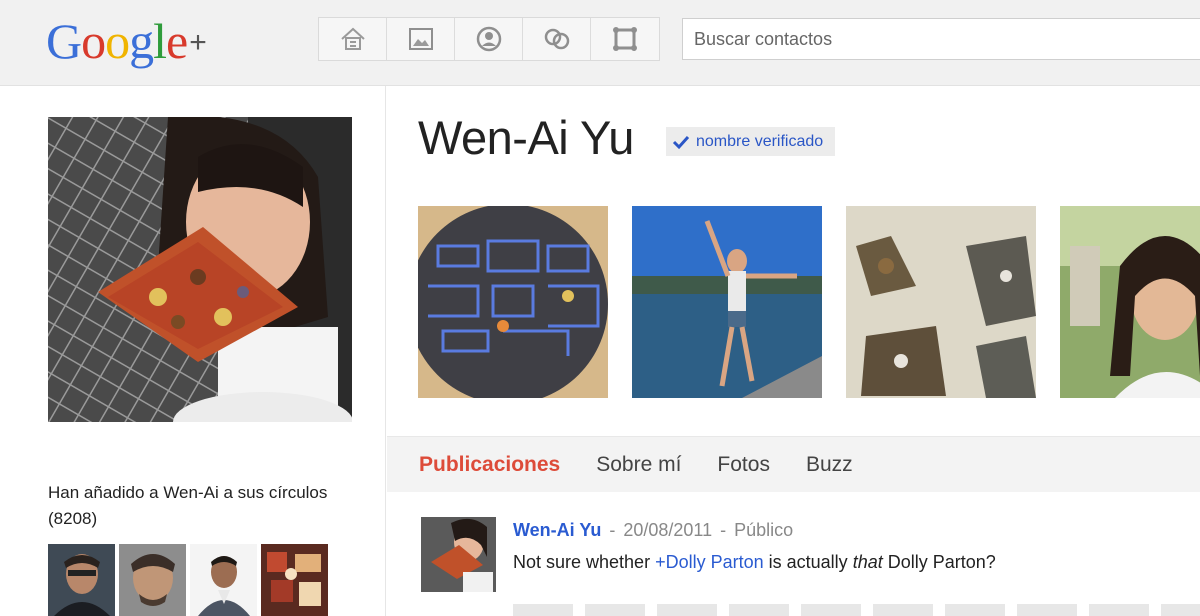 The image size is (1200, 616). What do you see at coordinates (867, 562) in the screenshot?
I see `post-text-emphasis: that` at bounding box center [867, 562].